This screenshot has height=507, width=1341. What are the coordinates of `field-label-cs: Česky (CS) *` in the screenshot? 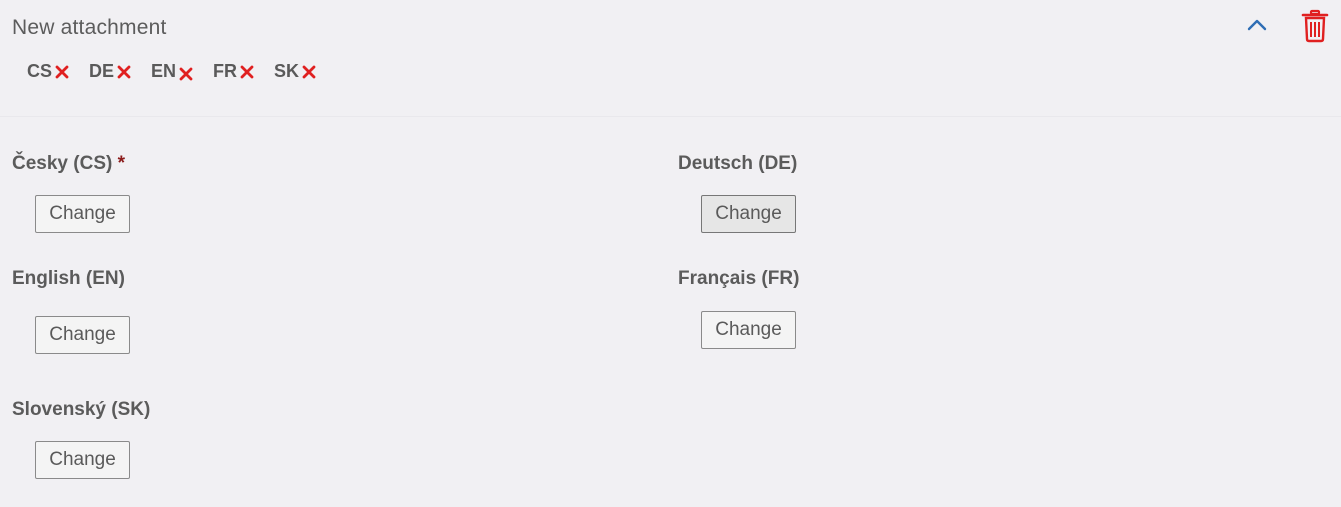 It's located at (68, 164).